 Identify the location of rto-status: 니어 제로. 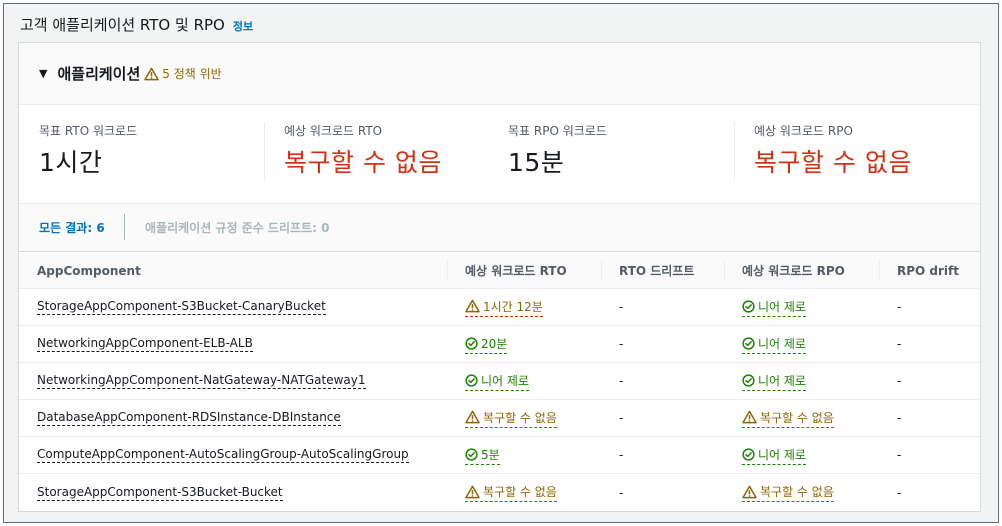
(497, 381).